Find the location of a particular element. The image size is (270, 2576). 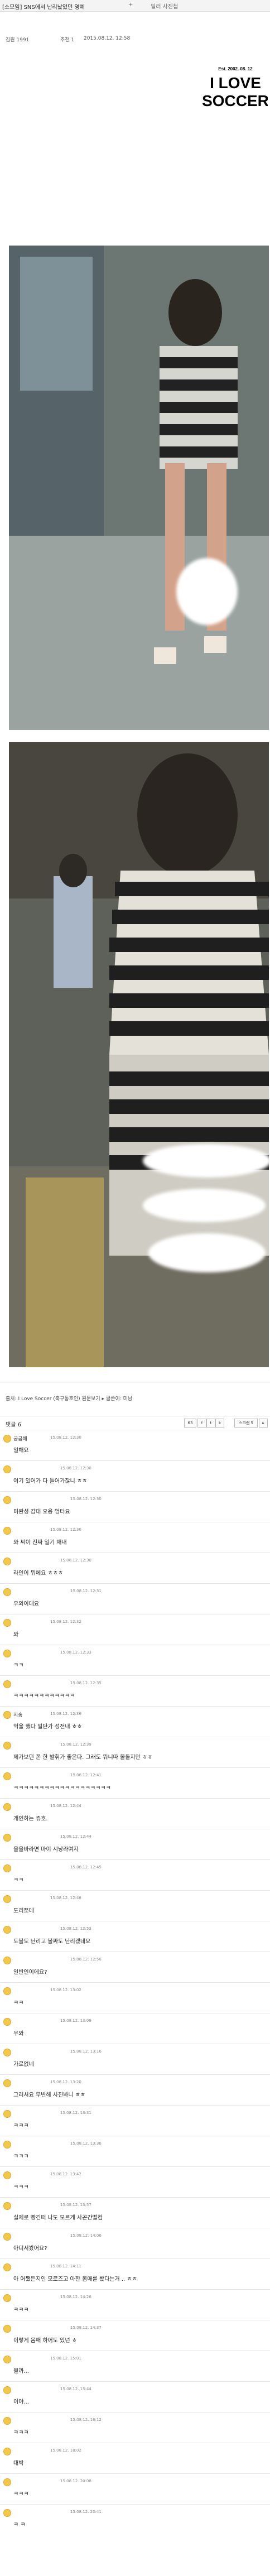

comment-date: 15.08.12. 12:35 is located at coordinates (86, 1683).